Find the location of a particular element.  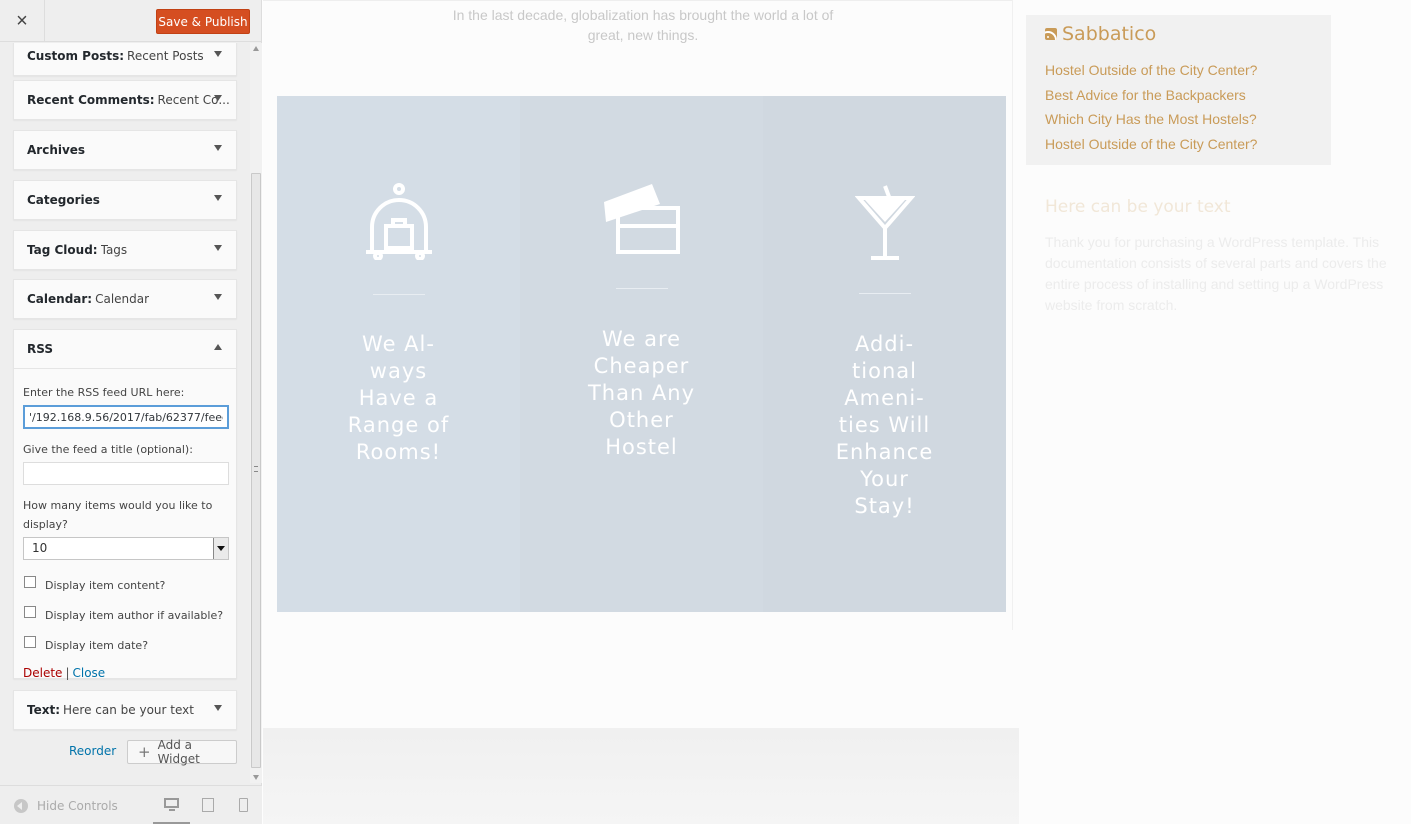

widget-categories: Categories is located at coordinates (125, 200).